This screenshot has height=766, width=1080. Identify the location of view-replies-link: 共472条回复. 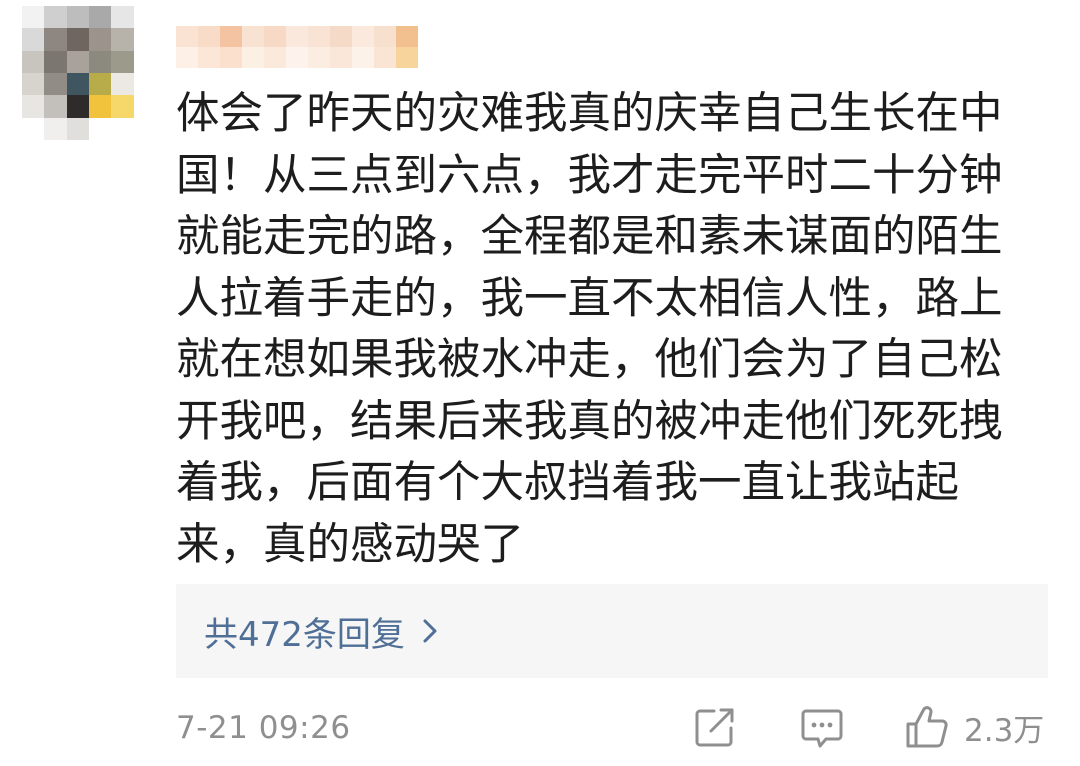
(321, 631).